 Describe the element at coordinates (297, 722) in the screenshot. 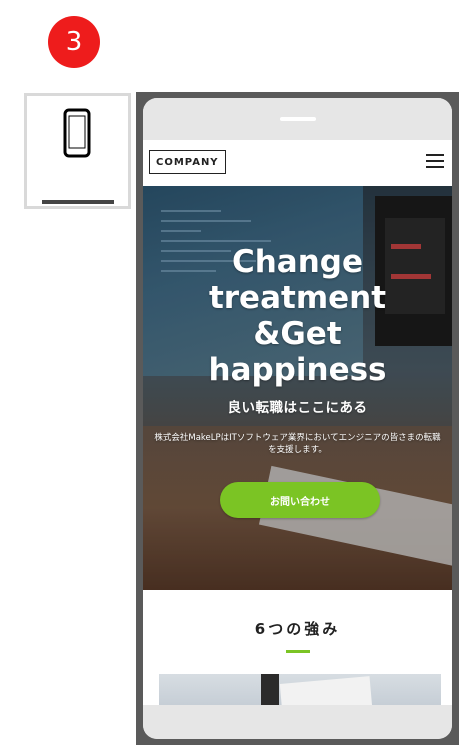

I see `phone-bottom-bezel` at that location.